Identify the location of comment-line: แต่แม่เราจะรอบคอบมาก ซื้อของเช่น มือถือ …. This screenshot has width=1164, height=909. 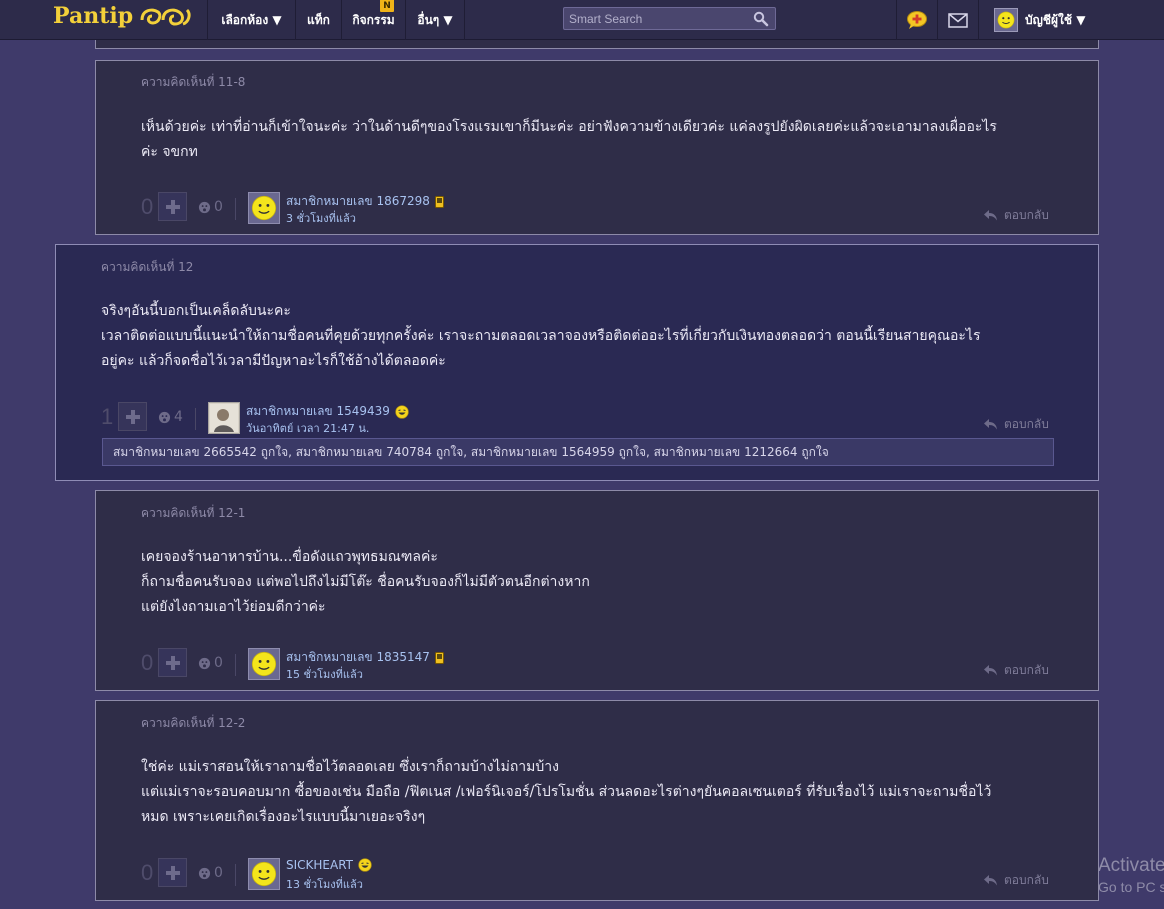
(566, 792).